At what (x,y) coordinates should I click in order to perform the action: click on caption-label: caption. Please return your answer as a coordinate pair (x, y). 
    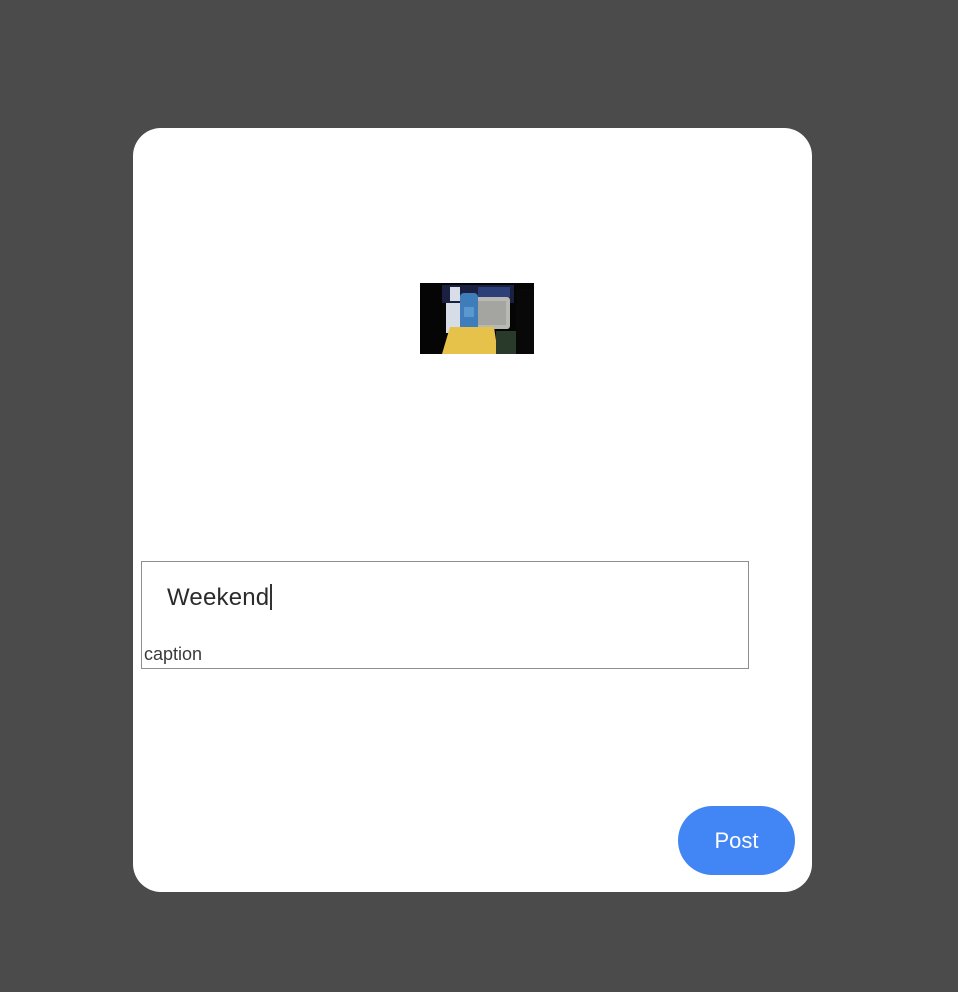
    Looking at the image, I should click on (173, 654).